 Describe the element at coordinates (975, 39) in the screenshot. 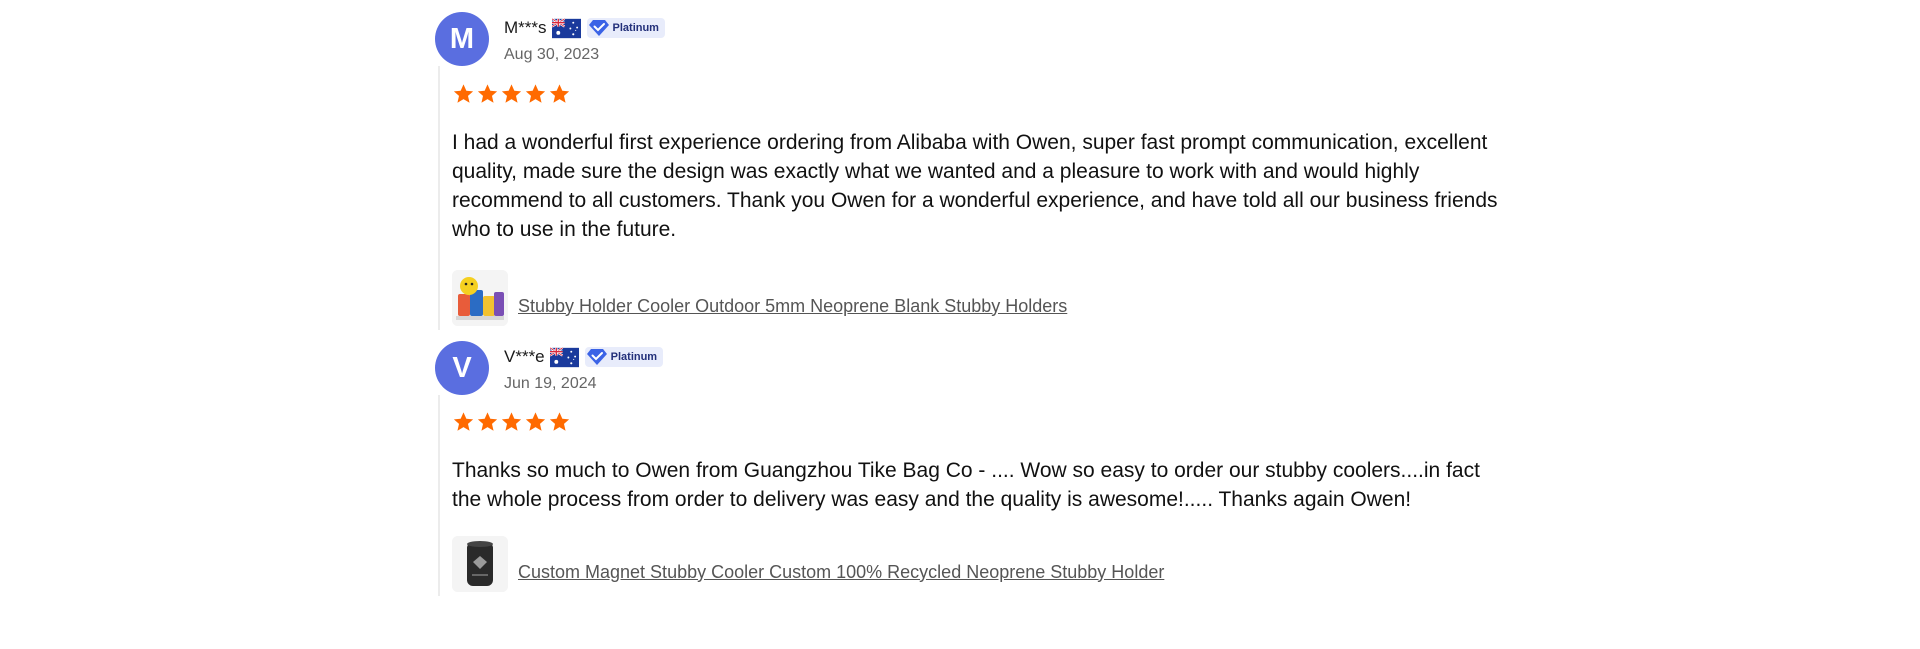

I see `review-header: M M***s Platinum Aug 30, 2023` at that location.